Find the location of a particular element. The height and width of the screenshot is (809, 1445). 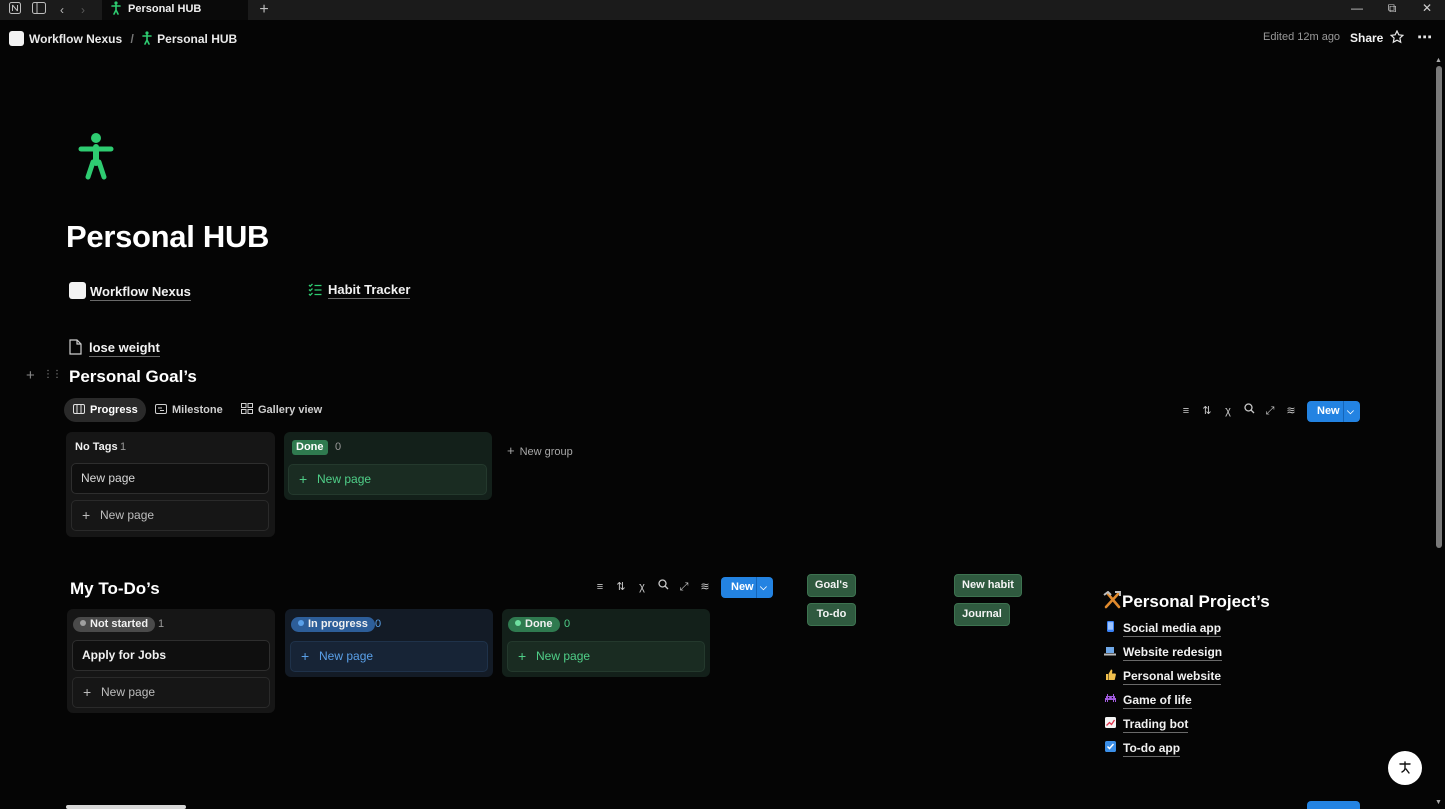

new-group-label: New group is located at coordinates (546, 452).